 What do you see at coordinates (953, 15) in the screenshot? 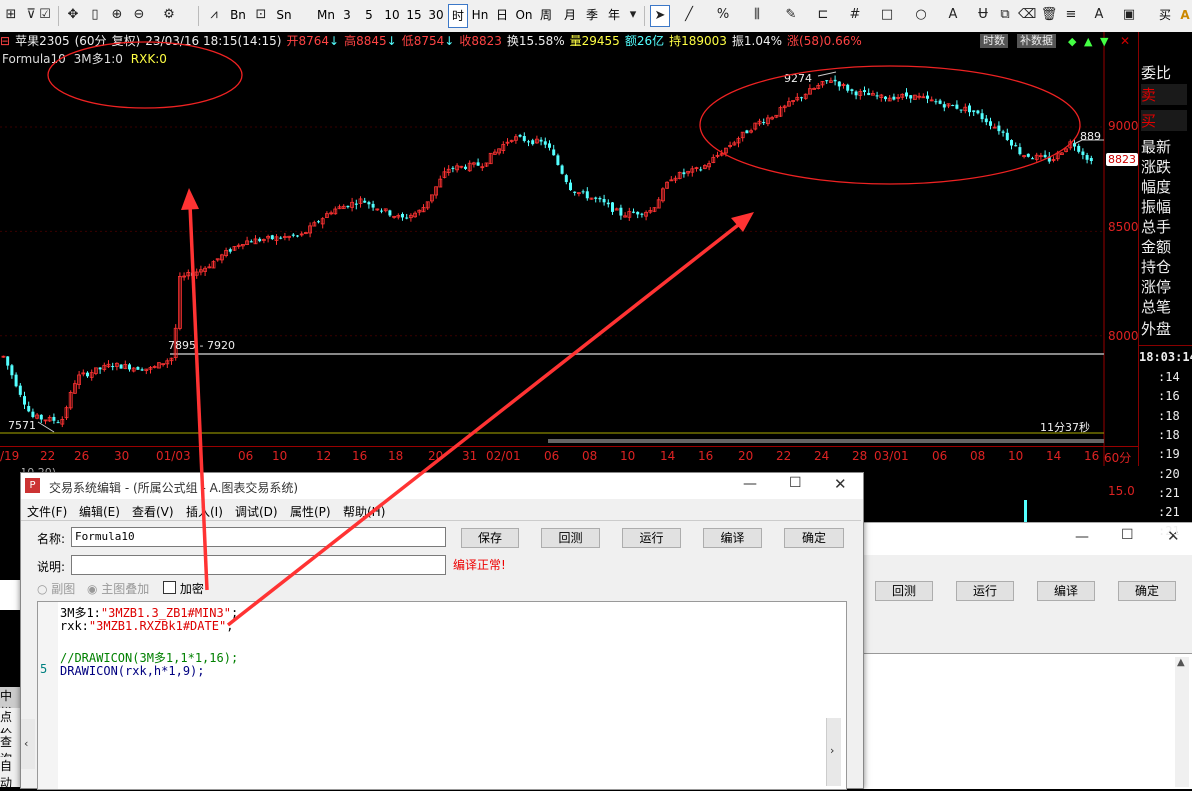
I see `text-tool-icon: A` at bounding box center [953, 15].